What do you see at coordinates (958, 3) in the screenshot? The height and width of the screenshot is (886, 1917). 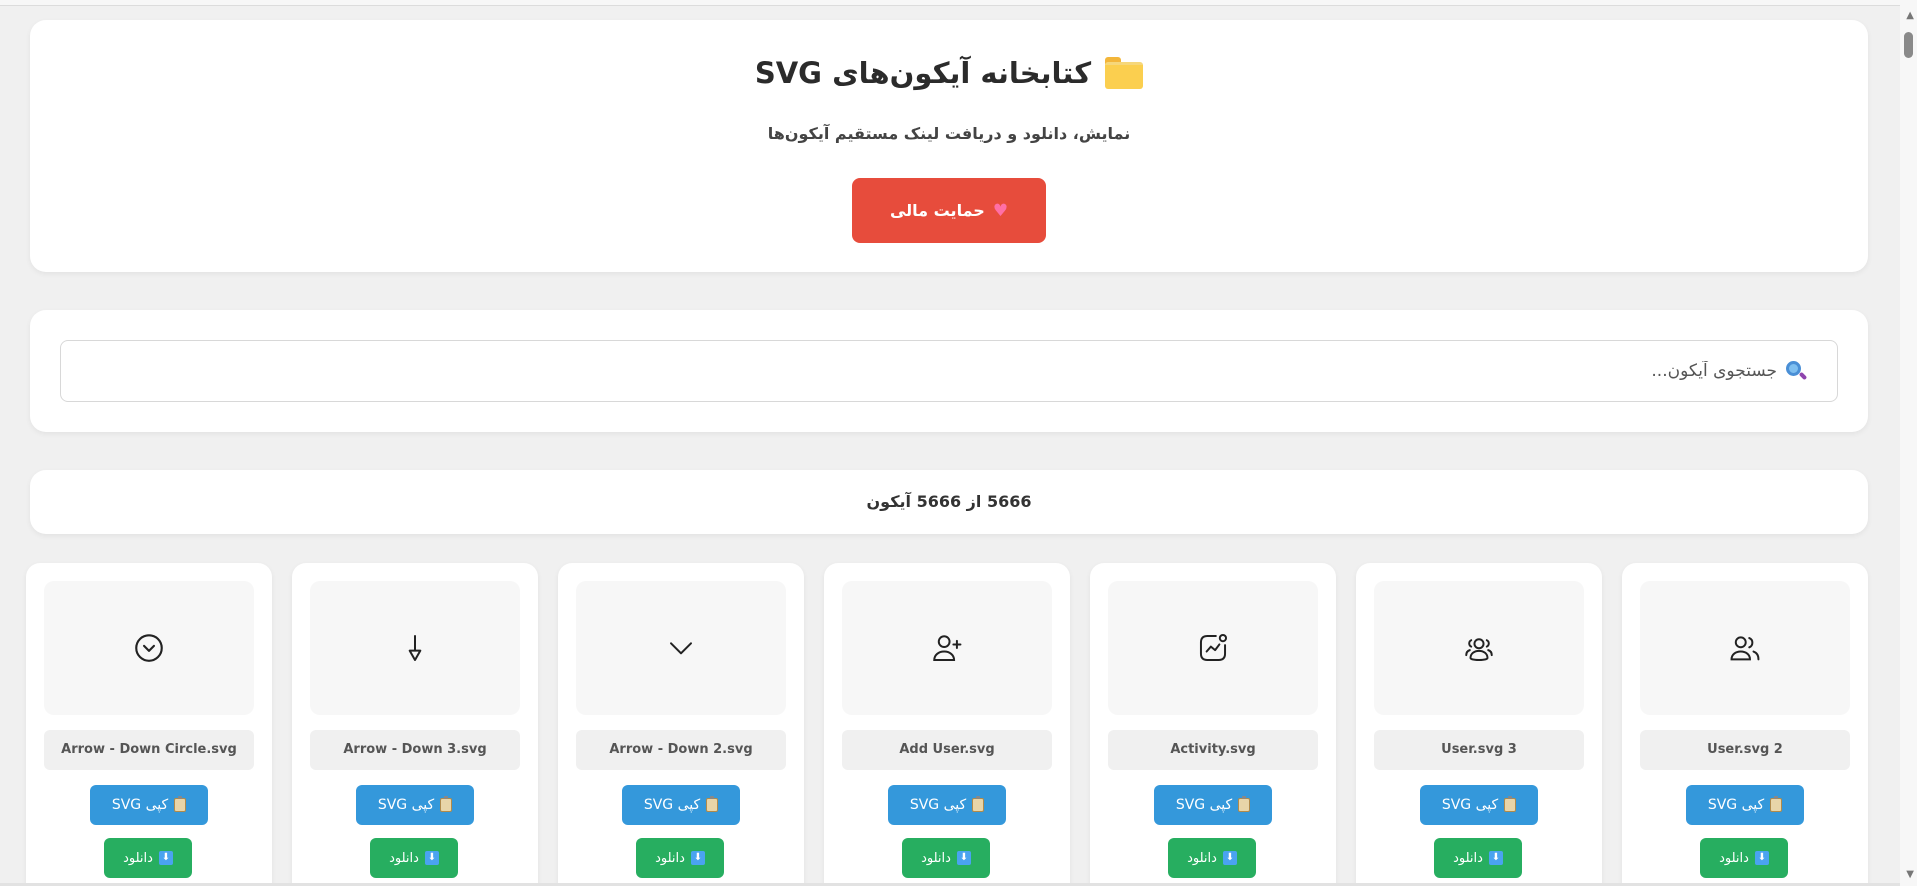 I see `browser-top-edge` at bounding box center [958, 3].